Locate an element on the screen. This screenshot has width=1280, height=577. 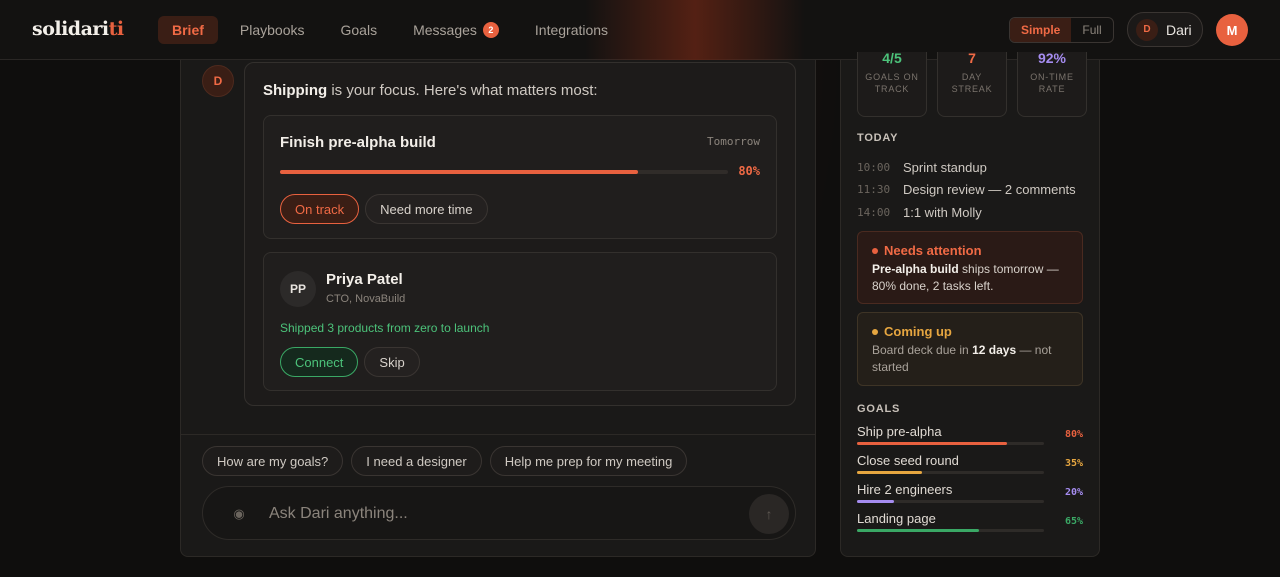
chat-divider is located at coordinates (498, 434).